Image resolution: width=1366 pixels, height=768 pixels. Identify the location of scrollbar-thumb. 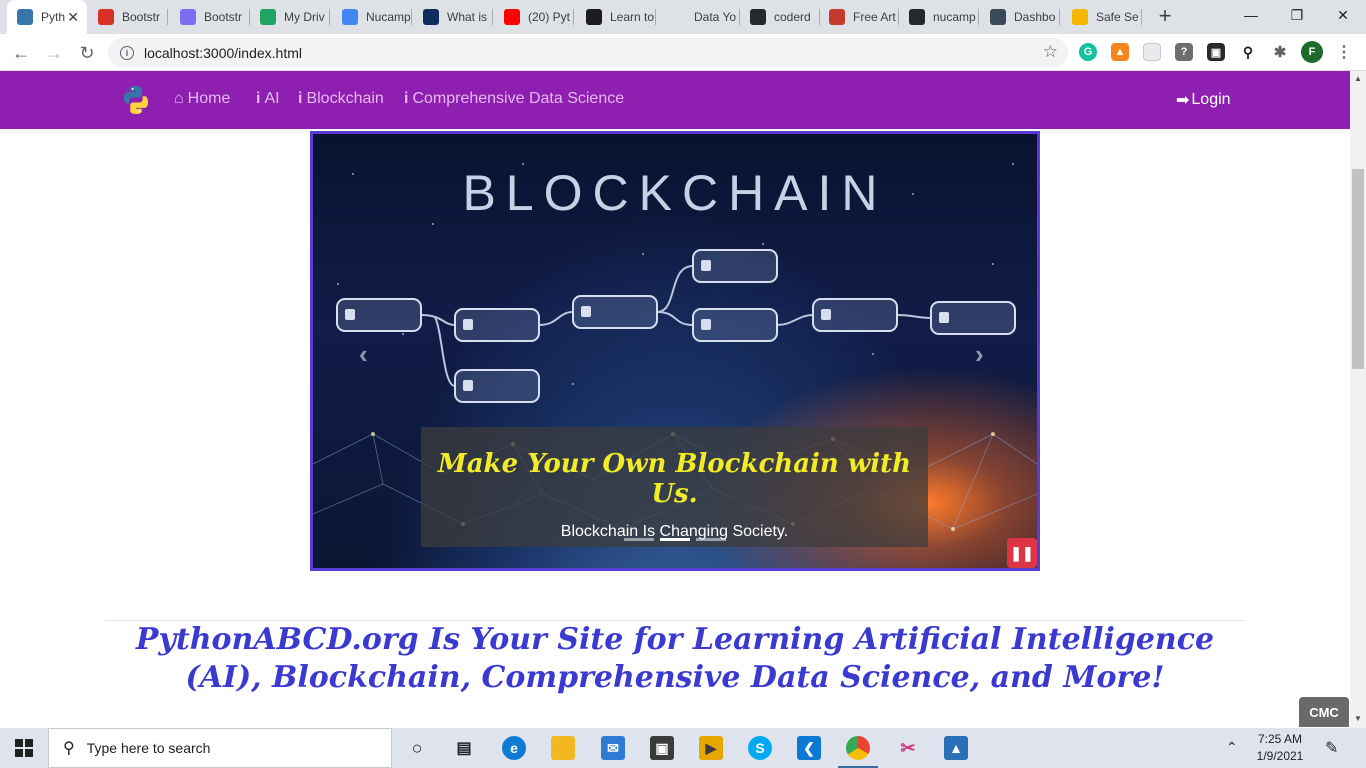
(1358, 269).